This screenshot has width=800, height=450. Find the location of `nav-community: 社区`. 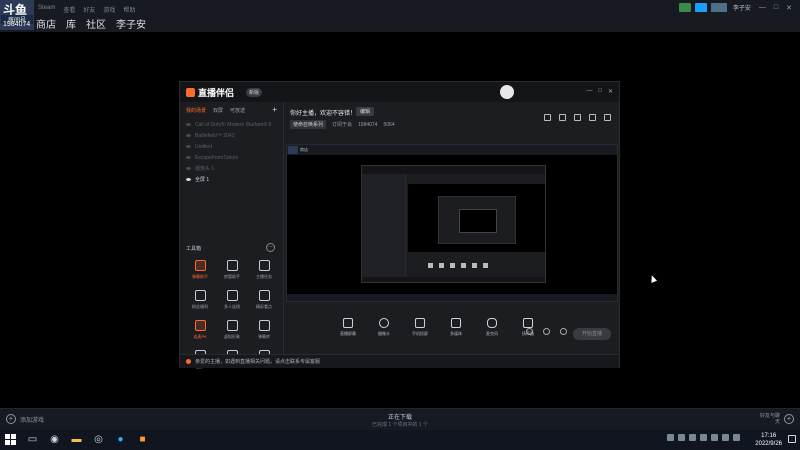

nav-community: 社区 is located at coordinates (96, 23).